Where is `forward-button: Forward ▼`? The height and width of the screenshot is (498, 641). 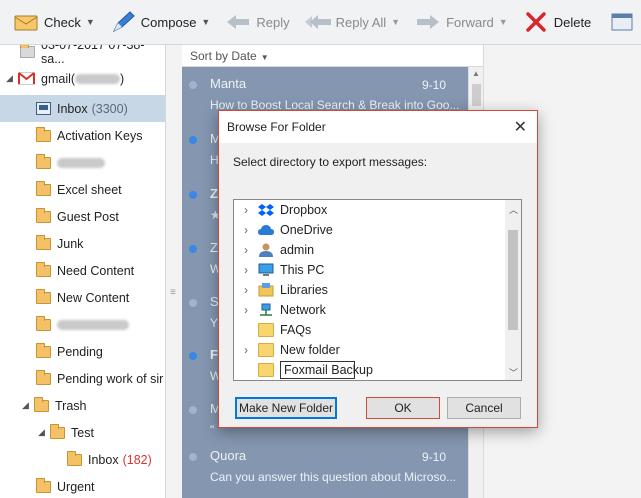
forward-button: Forward ▼ is located at coordinates (461, 22).